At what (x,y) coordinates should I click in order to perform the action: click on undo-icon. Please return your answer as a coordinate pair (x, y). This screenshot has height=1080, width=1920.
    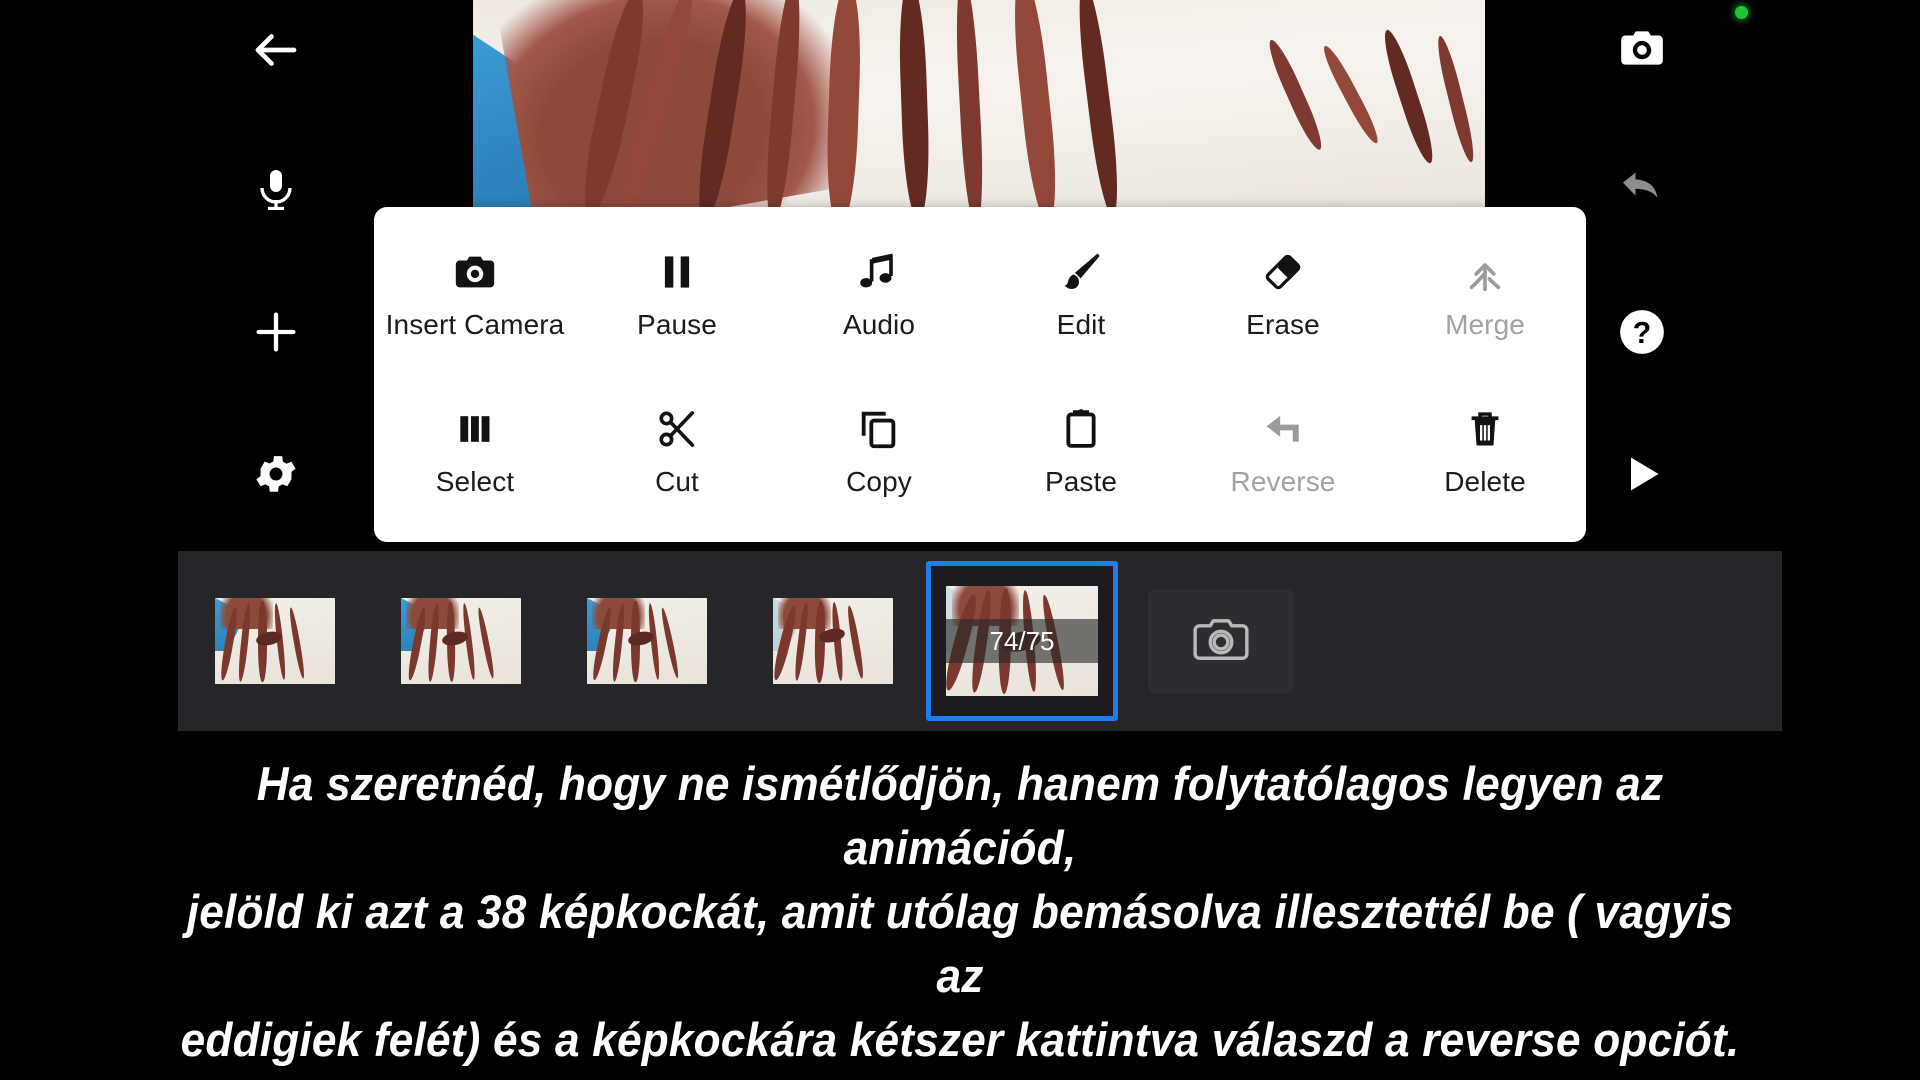
    Looking at the image, I should click on (1642, 190).